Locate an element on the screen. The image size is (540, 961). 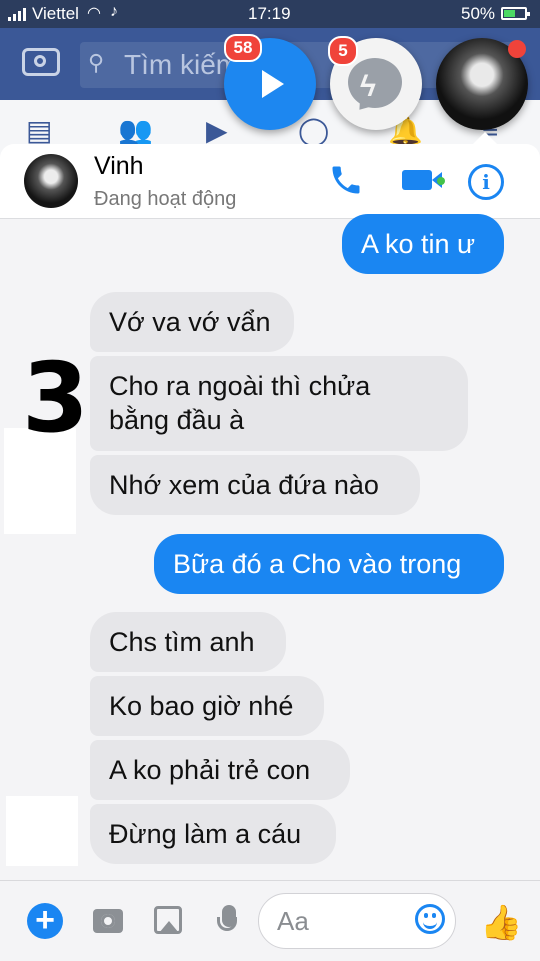
message-received: Vớ va vớ vẩn is located at coordinates (192, 322).